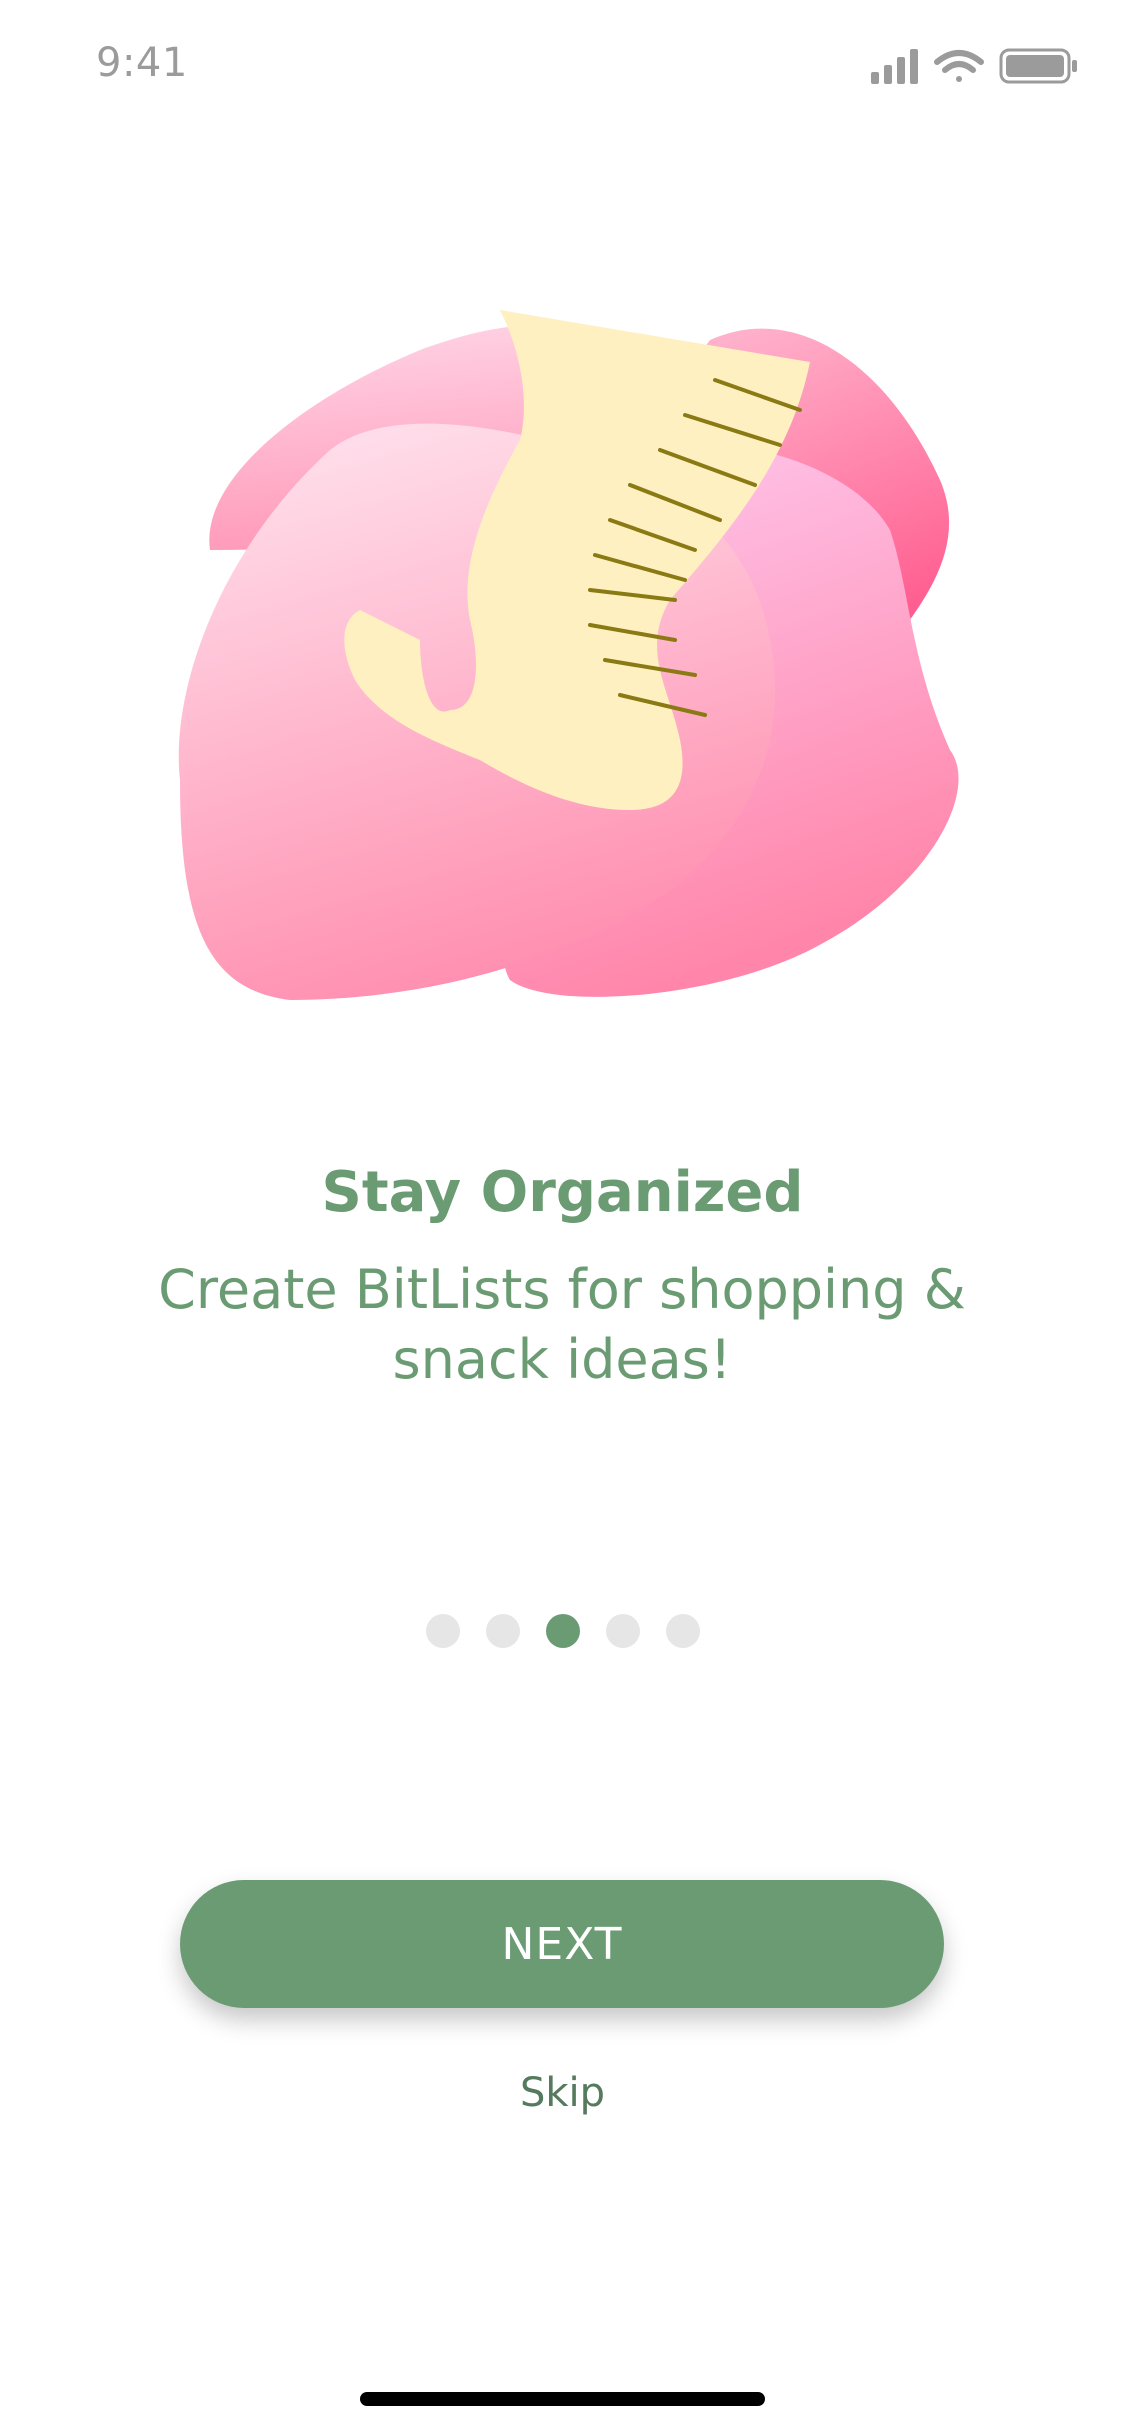 This screenshot has width=1125, height=2436. I want to click on home-indicator, so click(562, 2399).